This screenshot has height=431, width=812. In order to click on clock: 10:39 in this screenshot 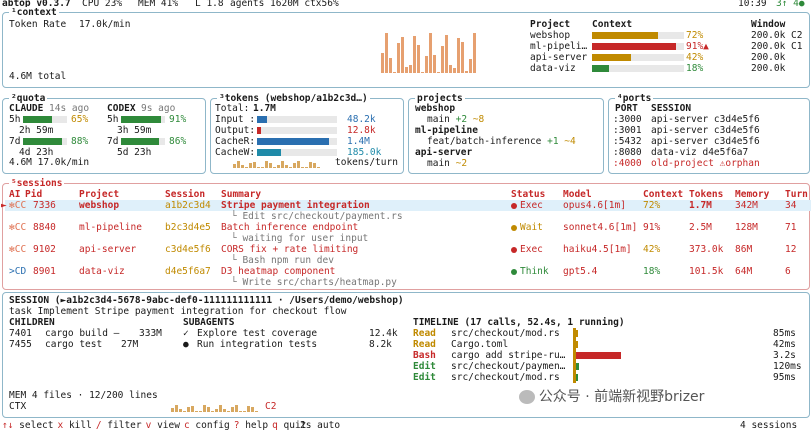, I will do `click(752, 4)`.